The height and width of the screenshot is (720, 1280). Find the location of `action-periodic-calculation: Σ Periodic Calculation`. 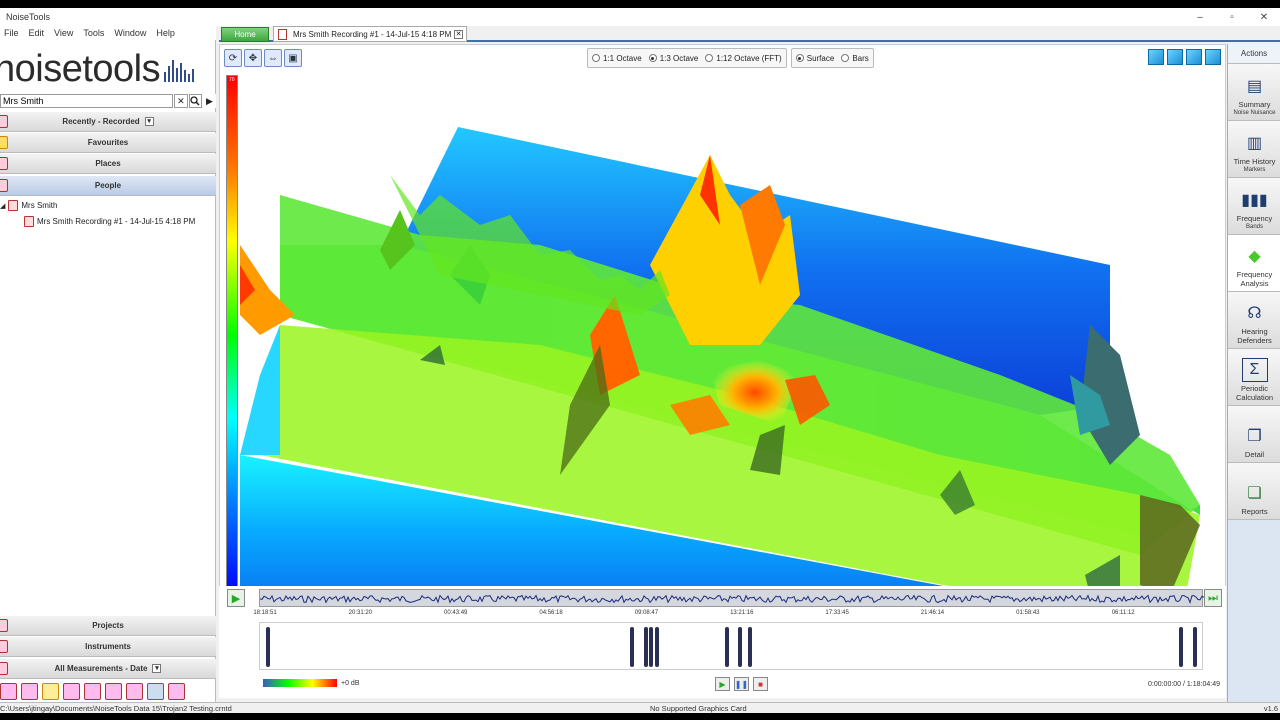

action-periodic-calculation: Σ Periodic Calculation is located at coordinates (1254, 377).